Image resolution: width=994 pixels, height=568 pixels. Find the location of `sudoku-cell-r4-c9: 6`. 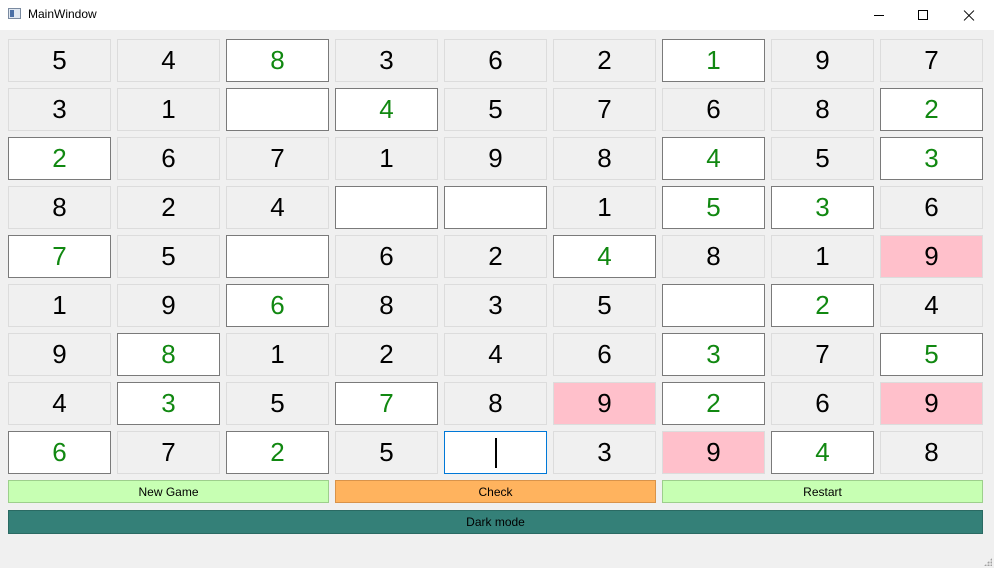

sudoku-cell-r4-c9: 6 is located at coordinates (931, 207).